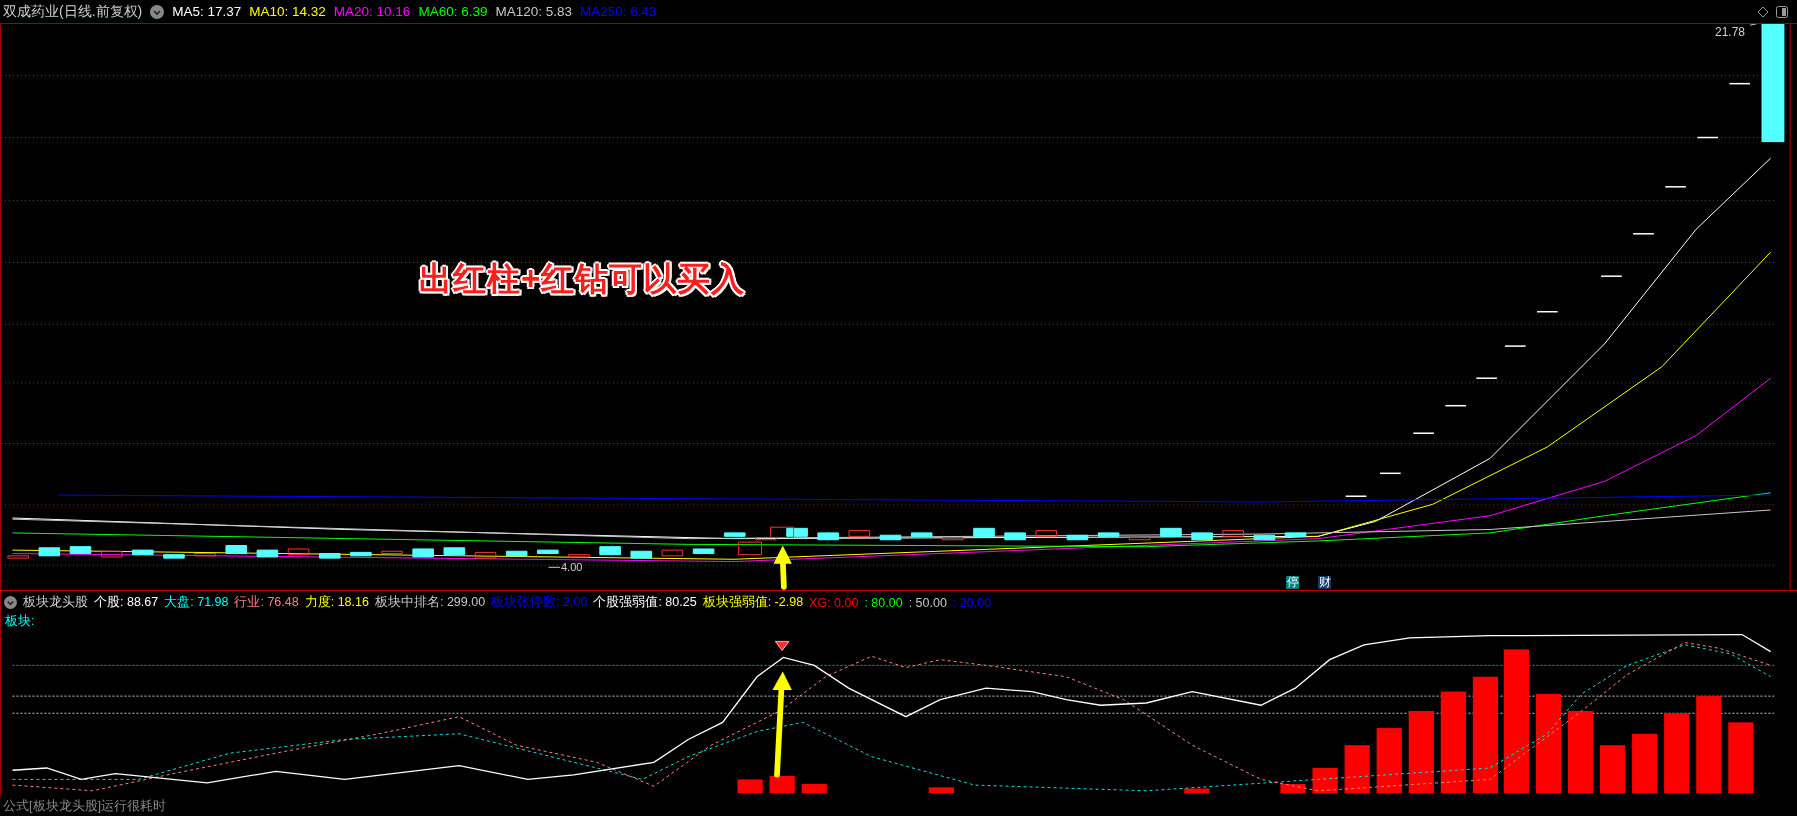  What do you see at coordinates (1324, 582) in the screenshot?
I see `event-marker: 财` at bounding box center [1324, 582].